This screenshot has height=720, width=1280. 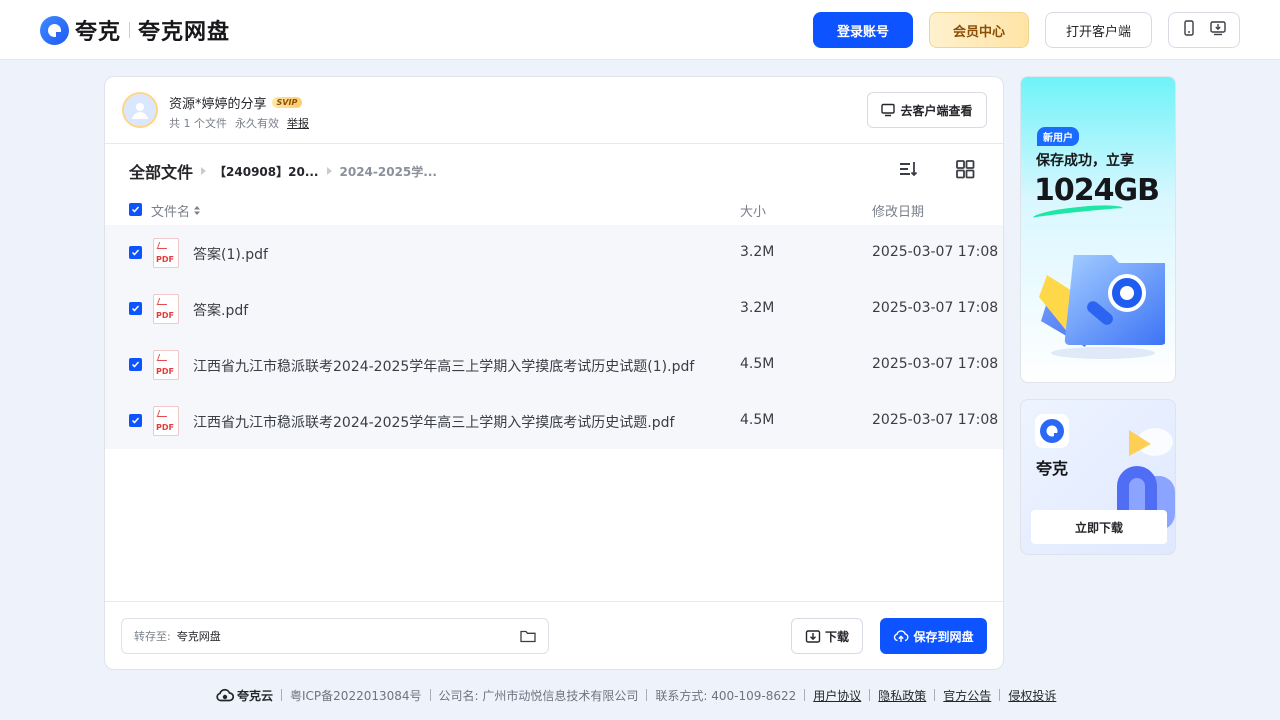 I want to click on share-meta: 共 1 个文件 永久有效 举报, so click(x=239, y=123).